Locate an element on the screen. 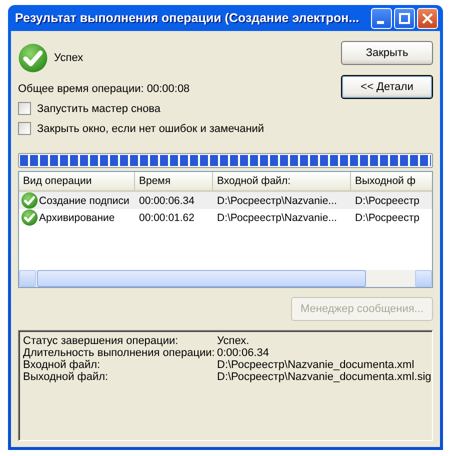  detail-label: Входной файл: is located at coordinates (62, 365).